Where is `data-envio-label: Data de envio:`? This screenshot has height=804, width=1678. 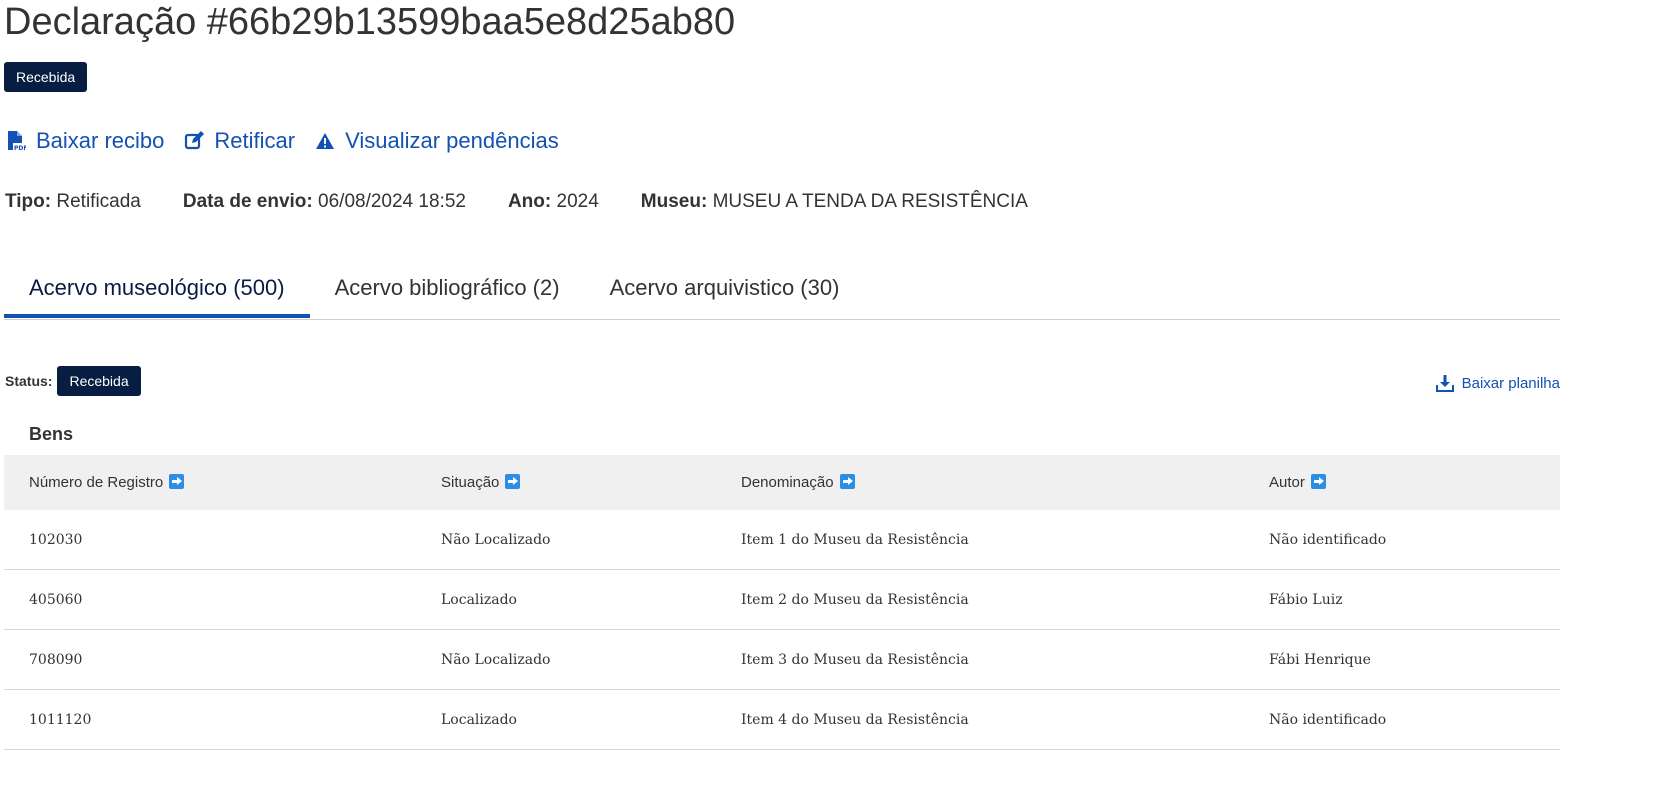
data-envio-label: Data de envio: is located at coordinates (247, 201).